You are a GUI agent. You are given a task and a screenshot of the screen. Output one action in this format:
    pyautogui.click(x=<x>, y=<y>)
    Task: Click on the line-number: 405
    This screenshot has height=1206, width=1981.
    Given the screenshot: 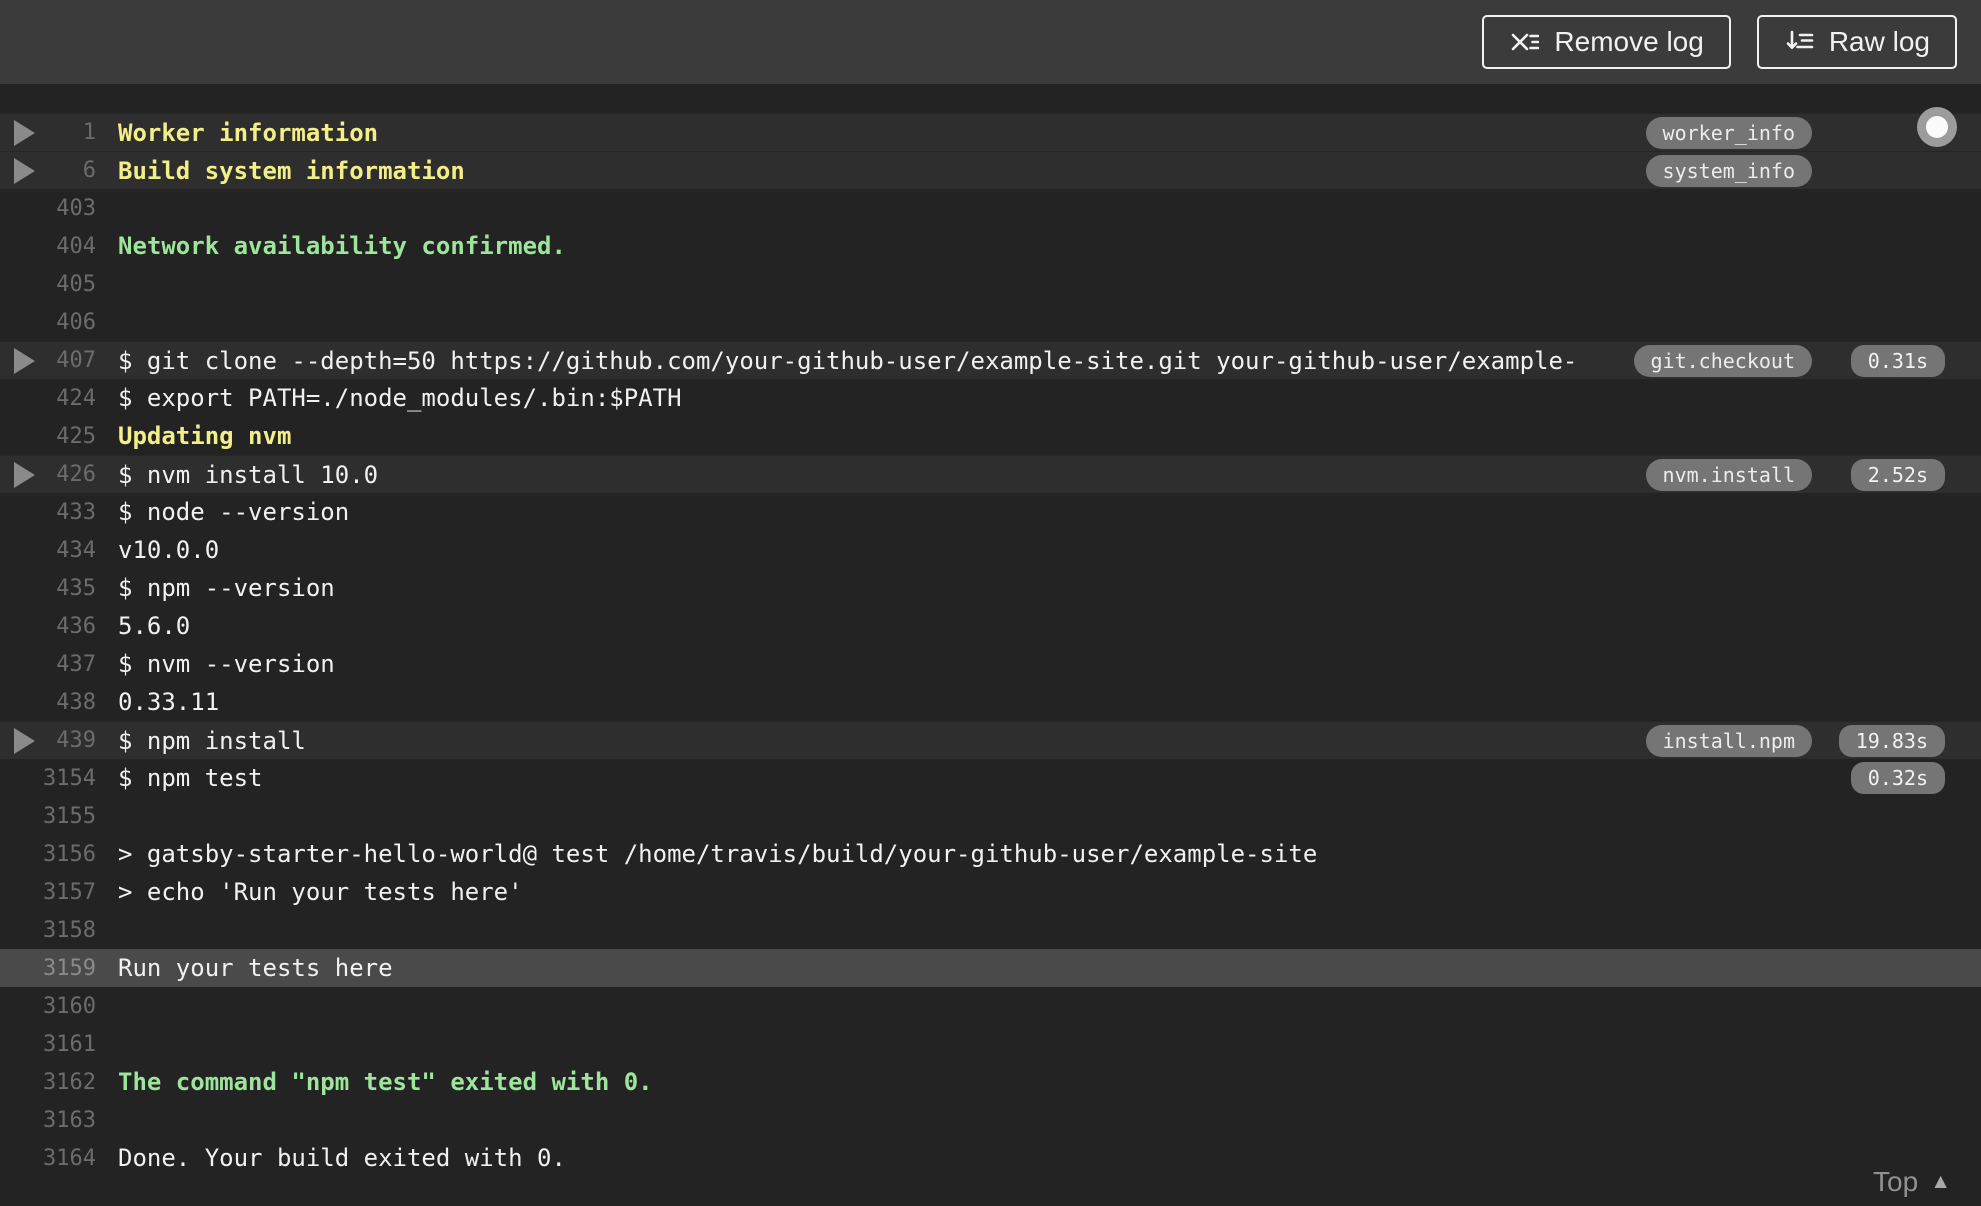 What is the action you would take?
    pyautogui.click(x=68, y=284)
    